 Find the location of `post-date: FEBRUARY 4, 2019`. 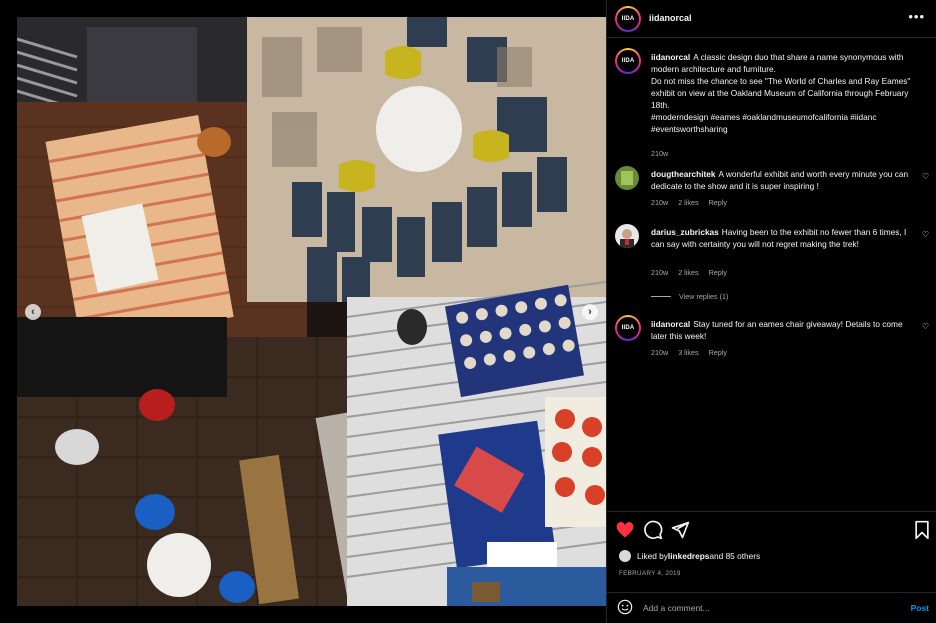

post-date: FEBRUARY 4, 2019 is located at coordinates (650, 573).